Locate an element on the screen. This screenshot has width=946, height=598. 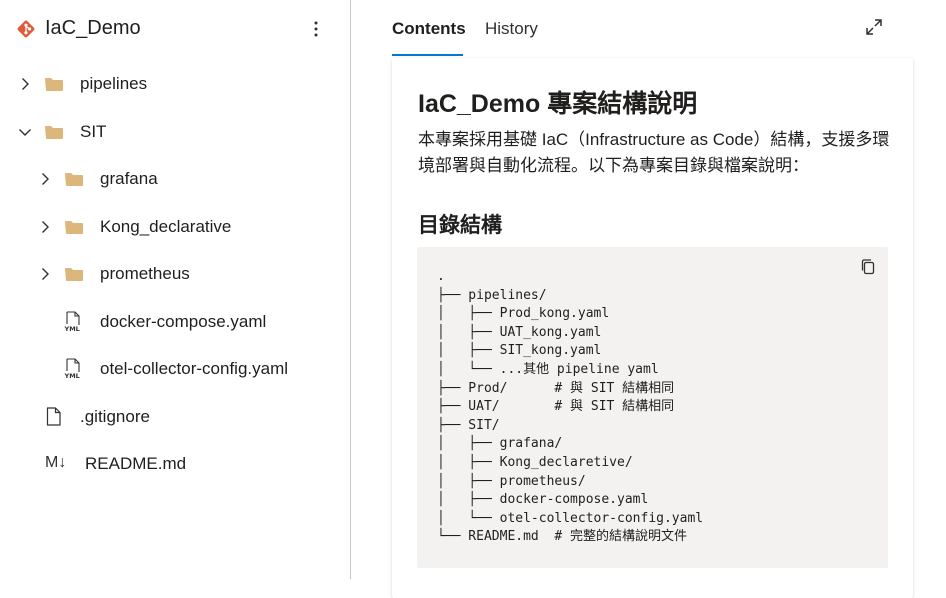
tree-item-prometheus: prometheus is located at coordinates (174, 274).